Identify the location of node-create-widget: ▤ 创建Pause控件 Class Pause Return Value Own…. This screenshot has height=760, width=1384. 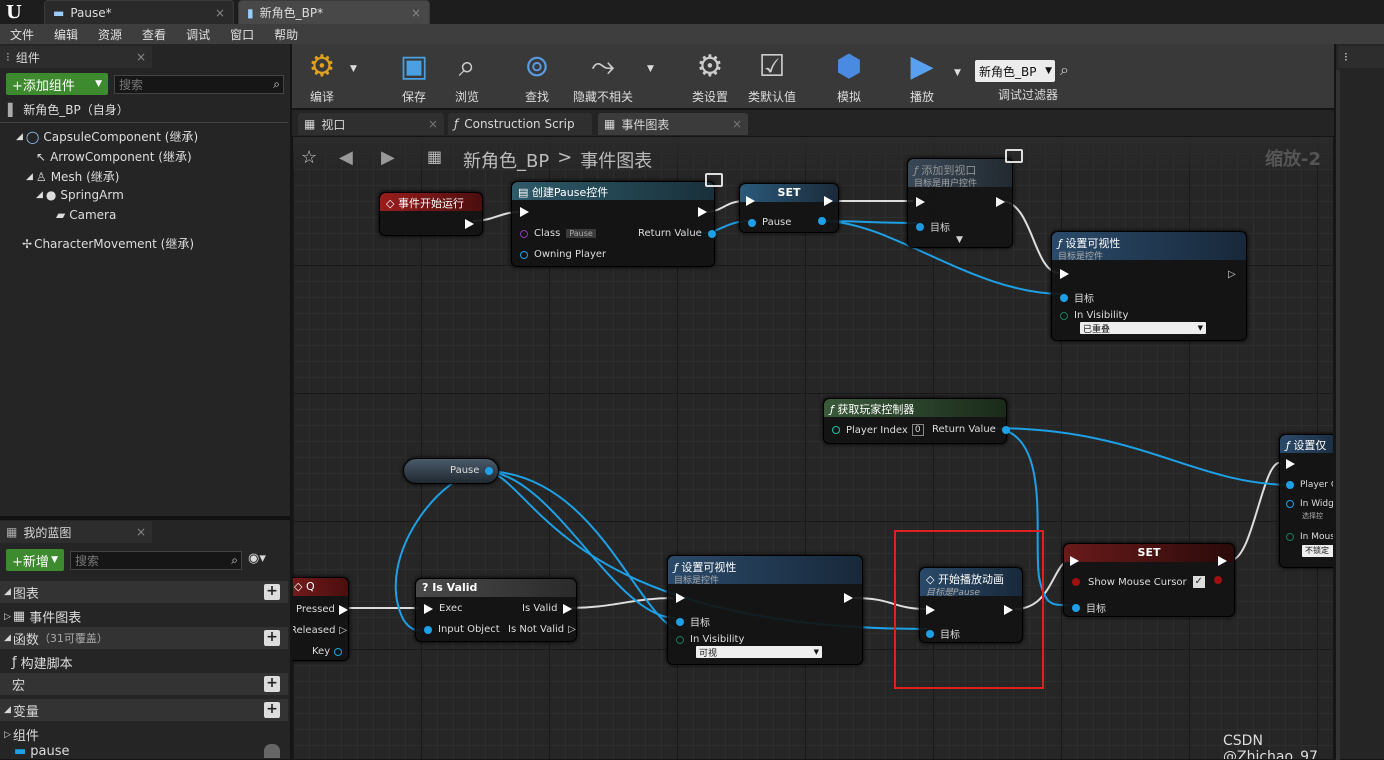
(613, 224).